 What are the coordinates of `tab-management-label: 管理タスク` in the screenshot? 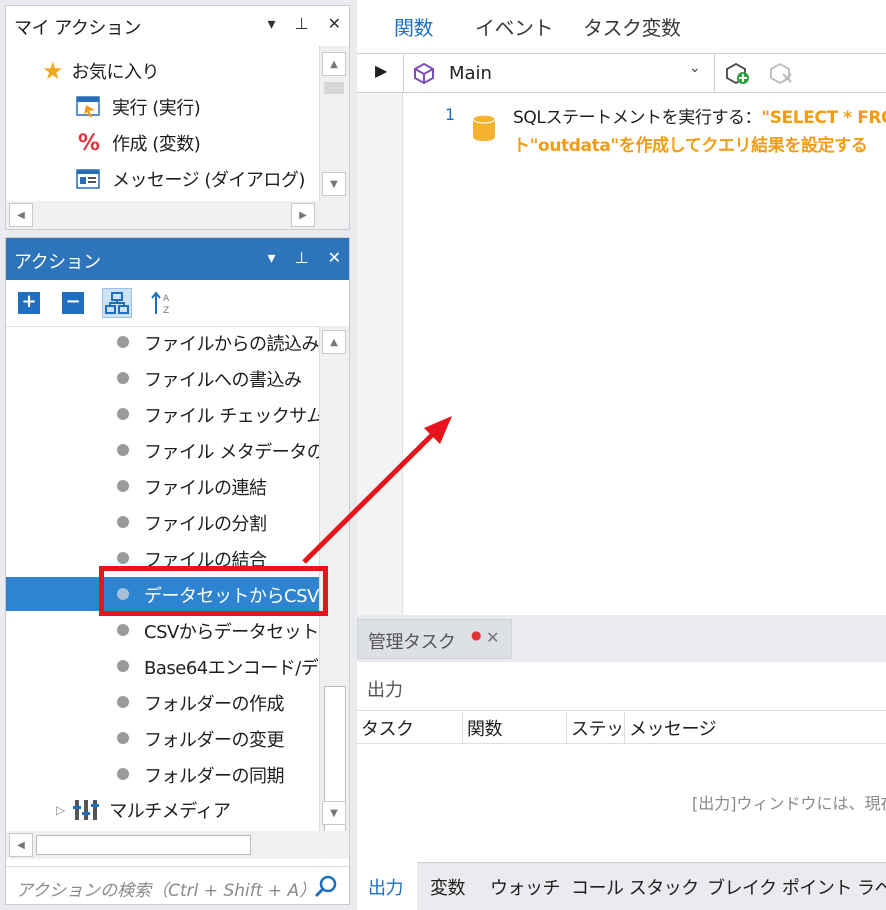 It's located at (412, 642).